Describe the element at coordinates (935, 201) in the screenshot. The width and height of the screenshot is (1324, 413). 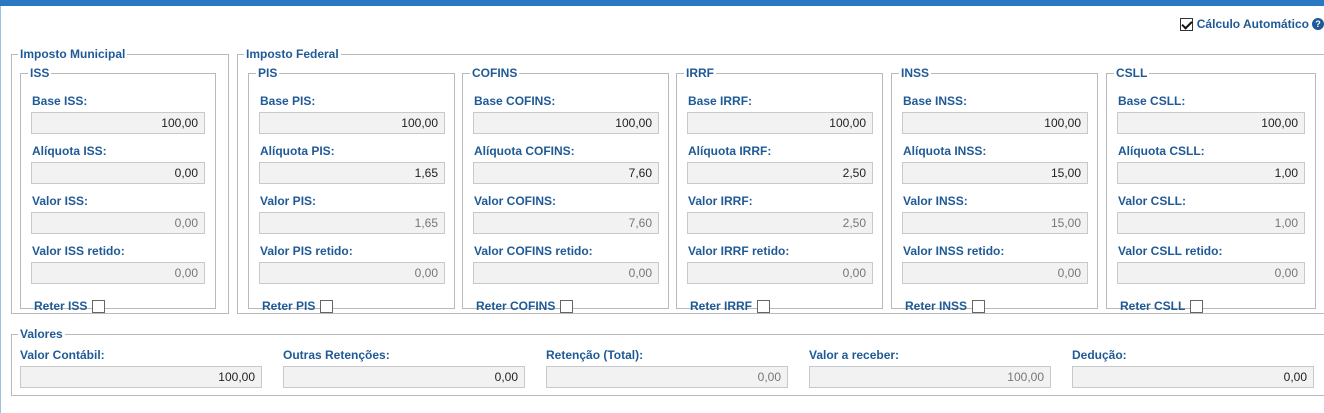
I see `valor-inss-label: Valor INSS:` at that location.